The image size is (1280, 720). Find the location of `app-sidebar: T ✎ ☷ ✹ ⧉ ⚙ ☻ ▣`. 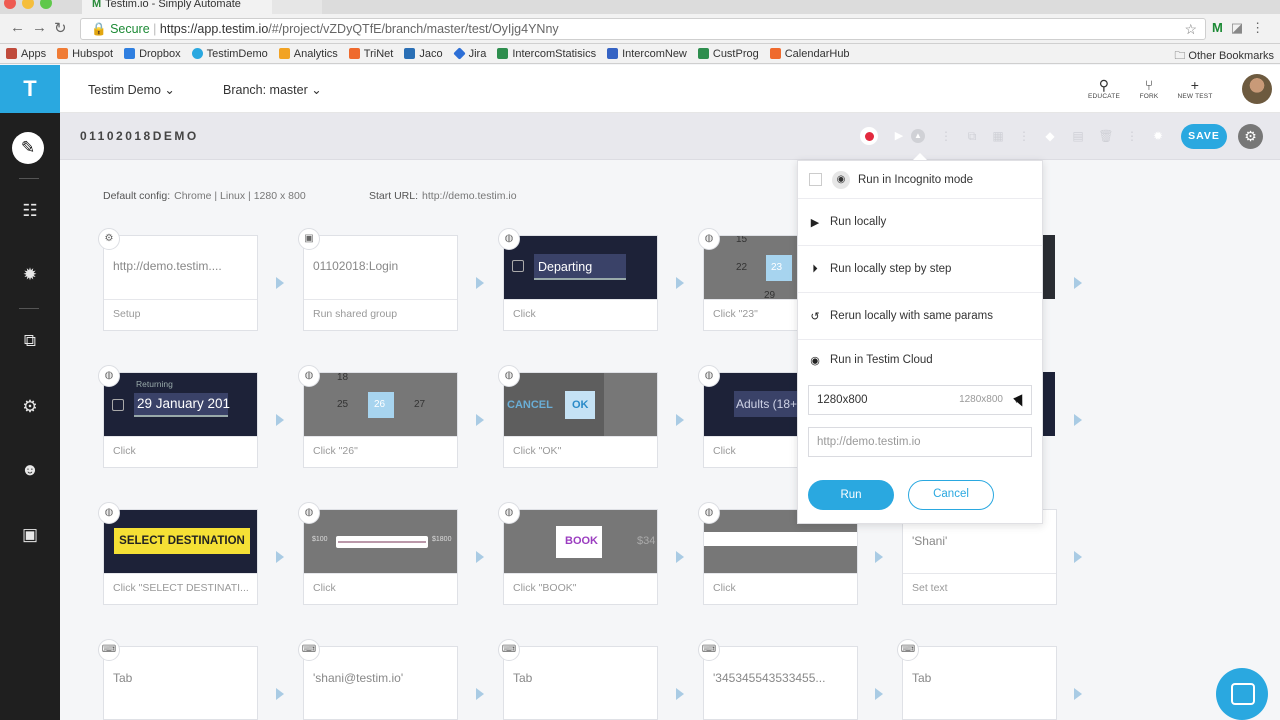

app-sidebar: T ✎ ☷ ✹ ⧉ ⚙ ☻ ▣ is located at coordinates (30, 392).